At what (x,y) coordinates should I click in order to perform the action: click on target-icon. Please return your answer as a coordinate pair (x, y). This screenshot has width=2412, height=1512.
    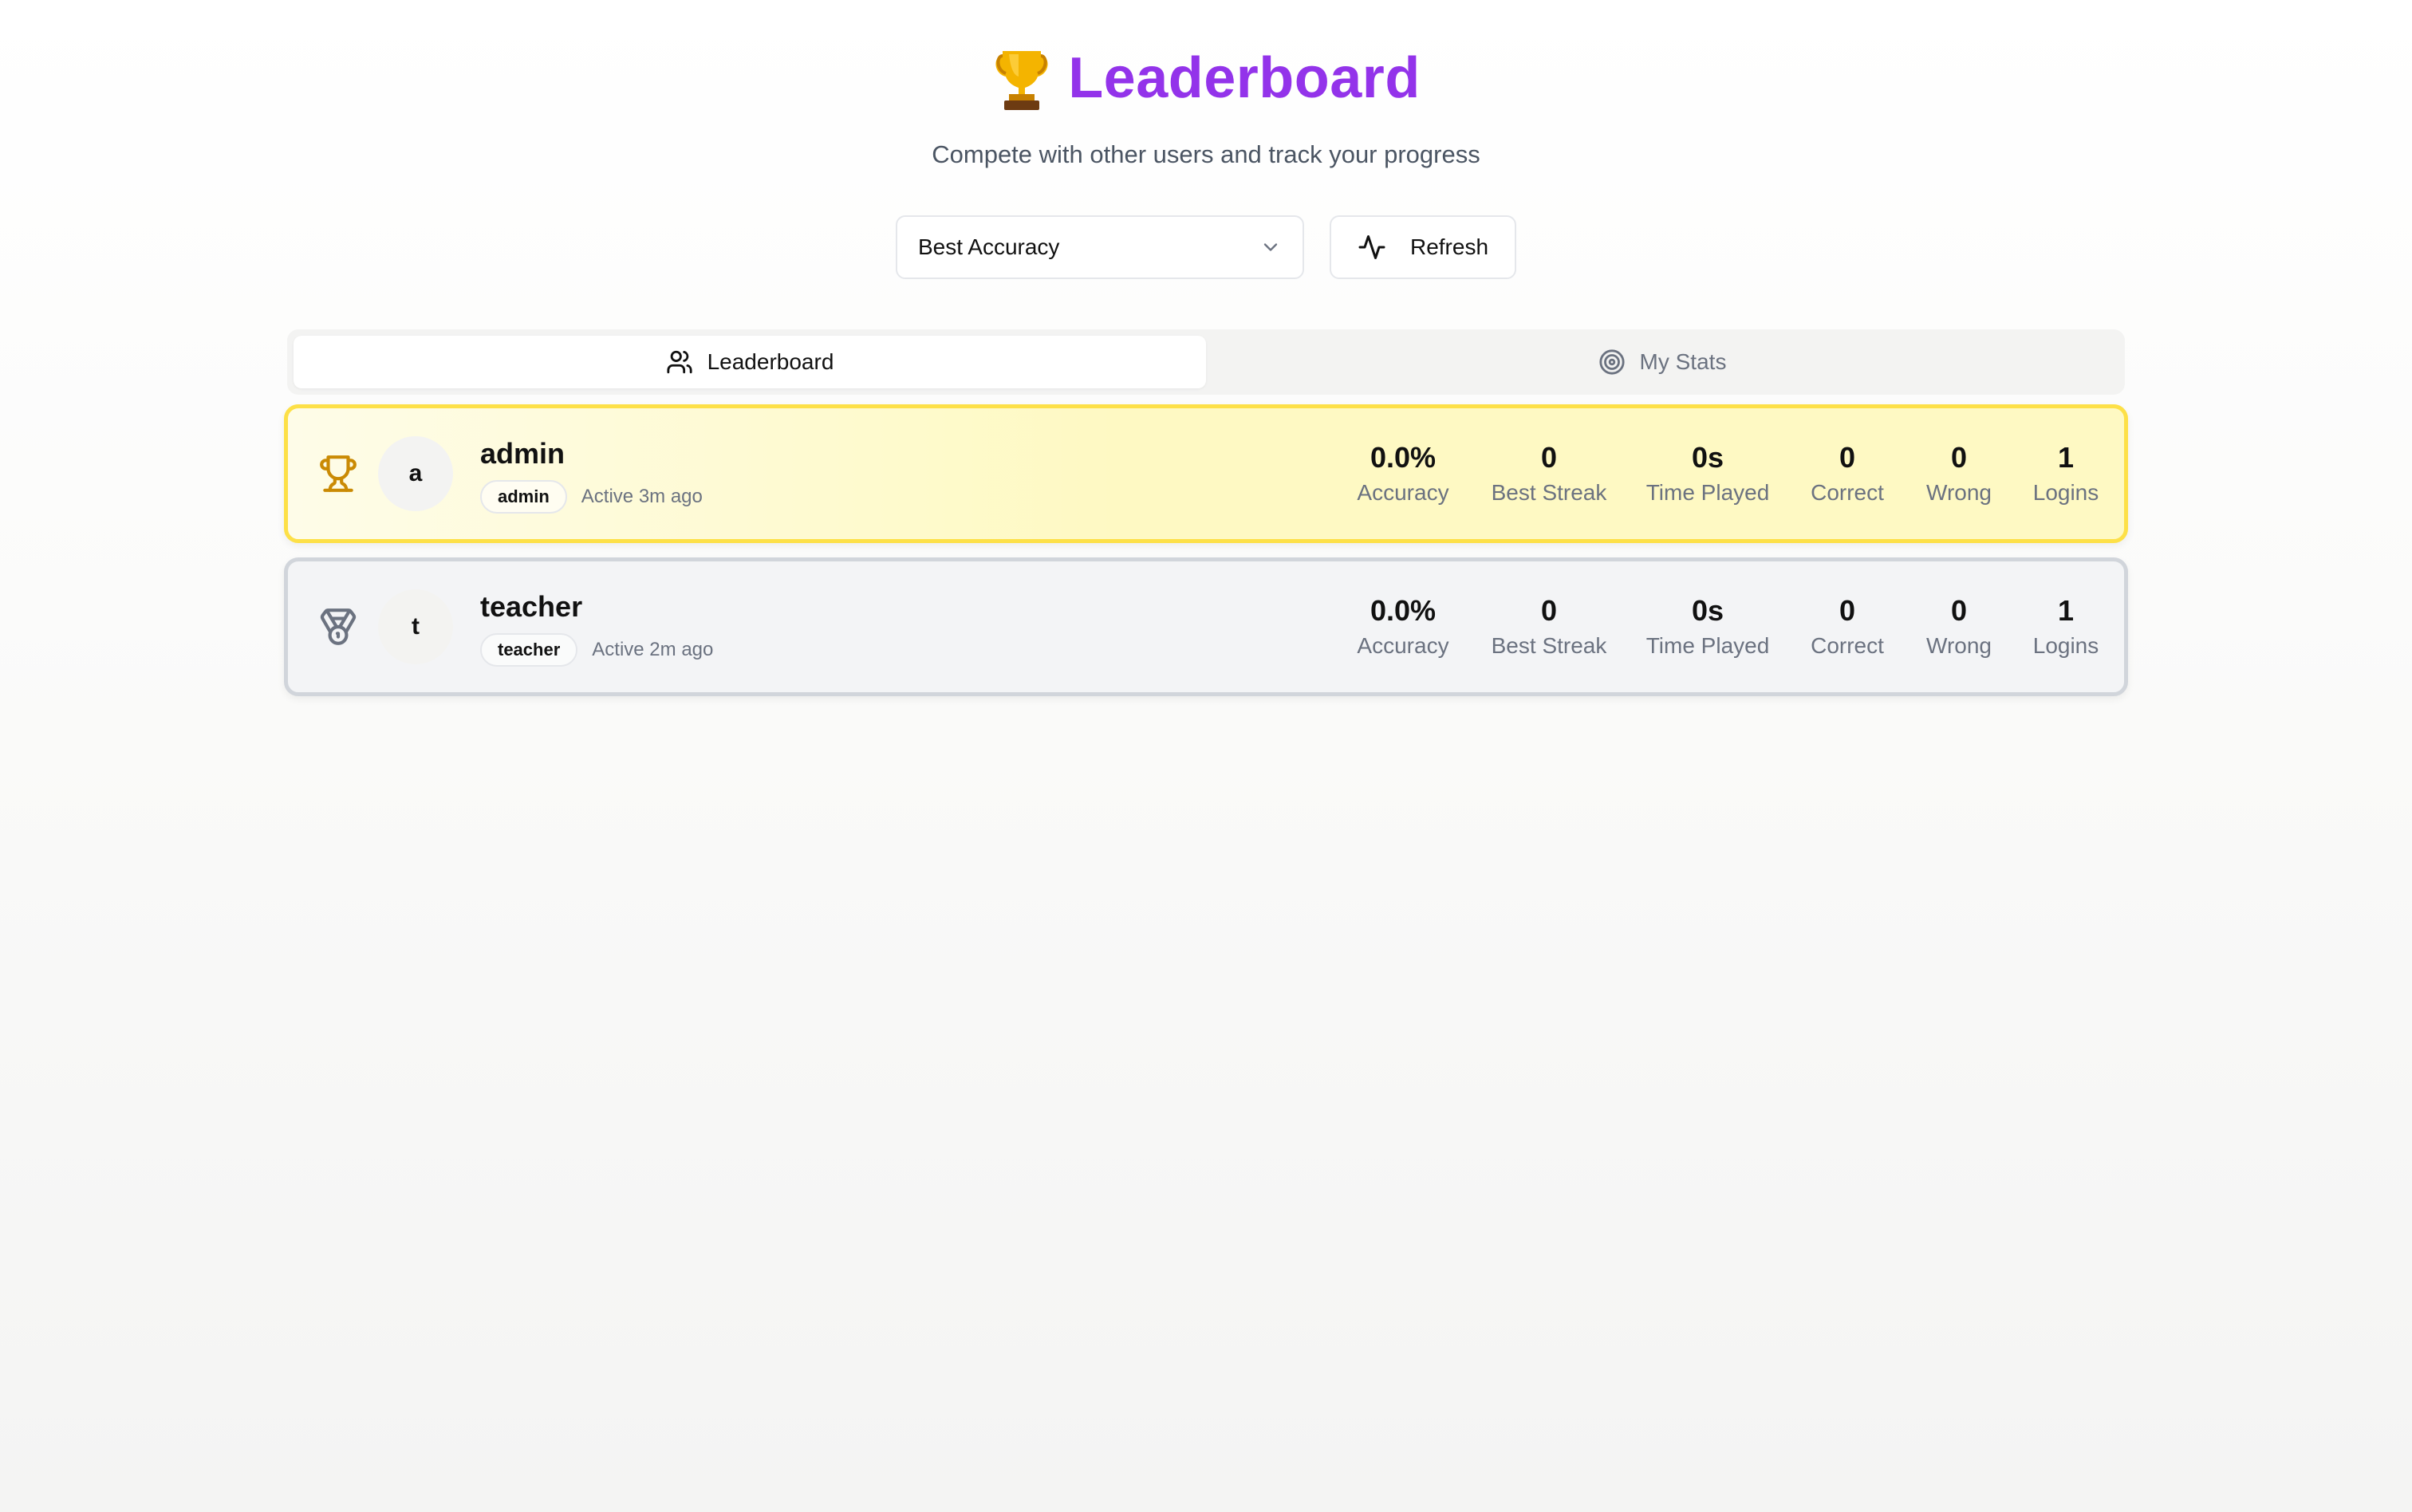
    Looking at the image, I should click on (1612, 362).